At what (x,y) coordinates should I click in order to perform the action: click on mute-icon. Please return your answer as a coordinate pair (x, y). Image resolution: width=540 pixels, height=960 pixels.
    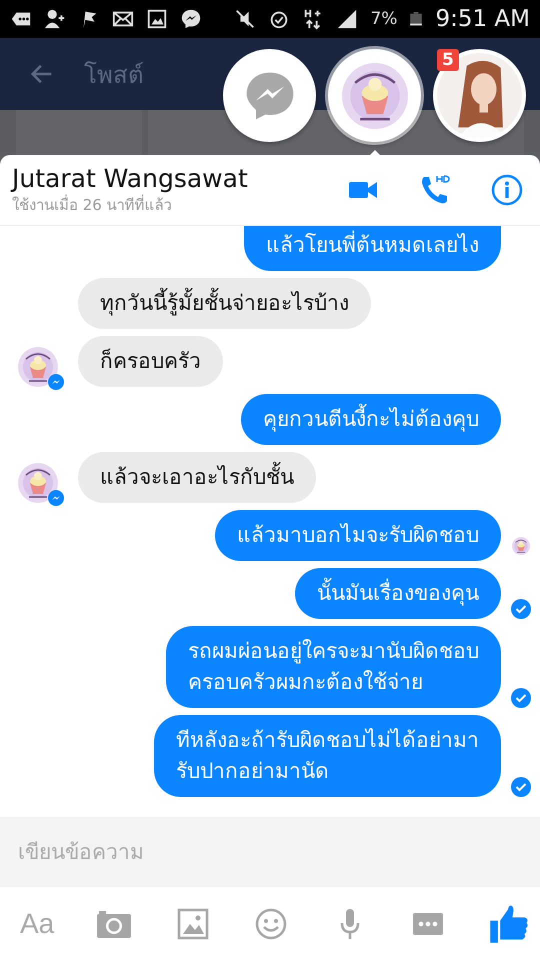
    Looking at the image, I should click on (245, 19).